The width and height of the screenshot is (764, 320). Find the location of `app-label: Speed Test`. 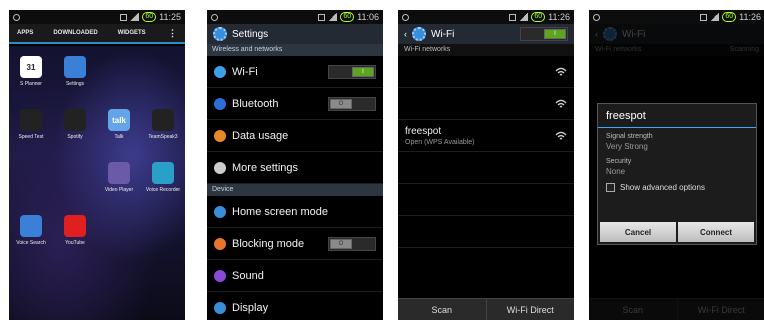

app-label: Speed Test is located at coordinates (31, 137).